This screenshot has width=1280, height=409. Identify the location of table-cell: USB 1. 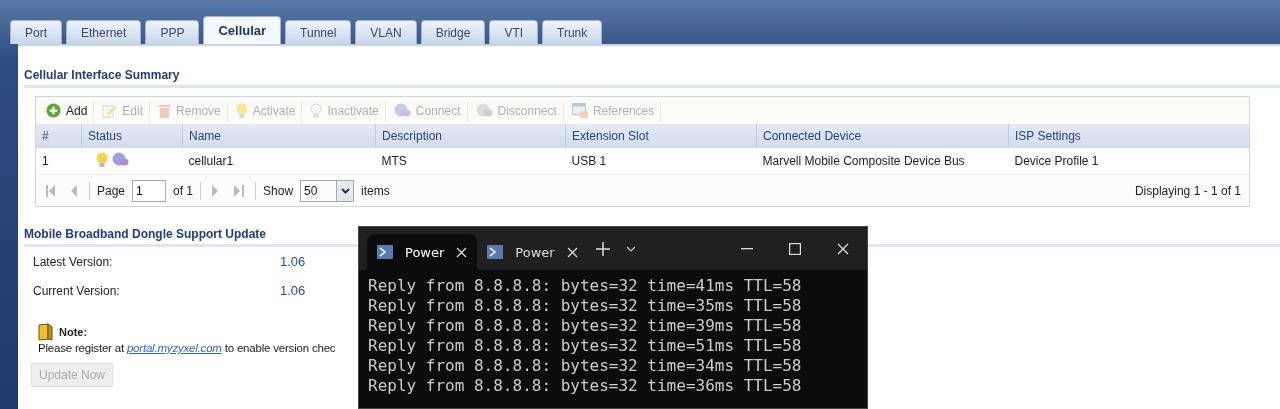
(661, 161).